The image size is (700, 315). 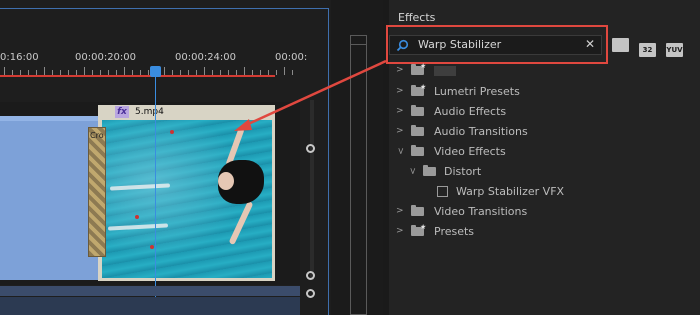 What do you see at coordinates (477, 91) in the screenshot?
I see `tree-item-label: Lumetri Presets` at bounding box center [477, 91].